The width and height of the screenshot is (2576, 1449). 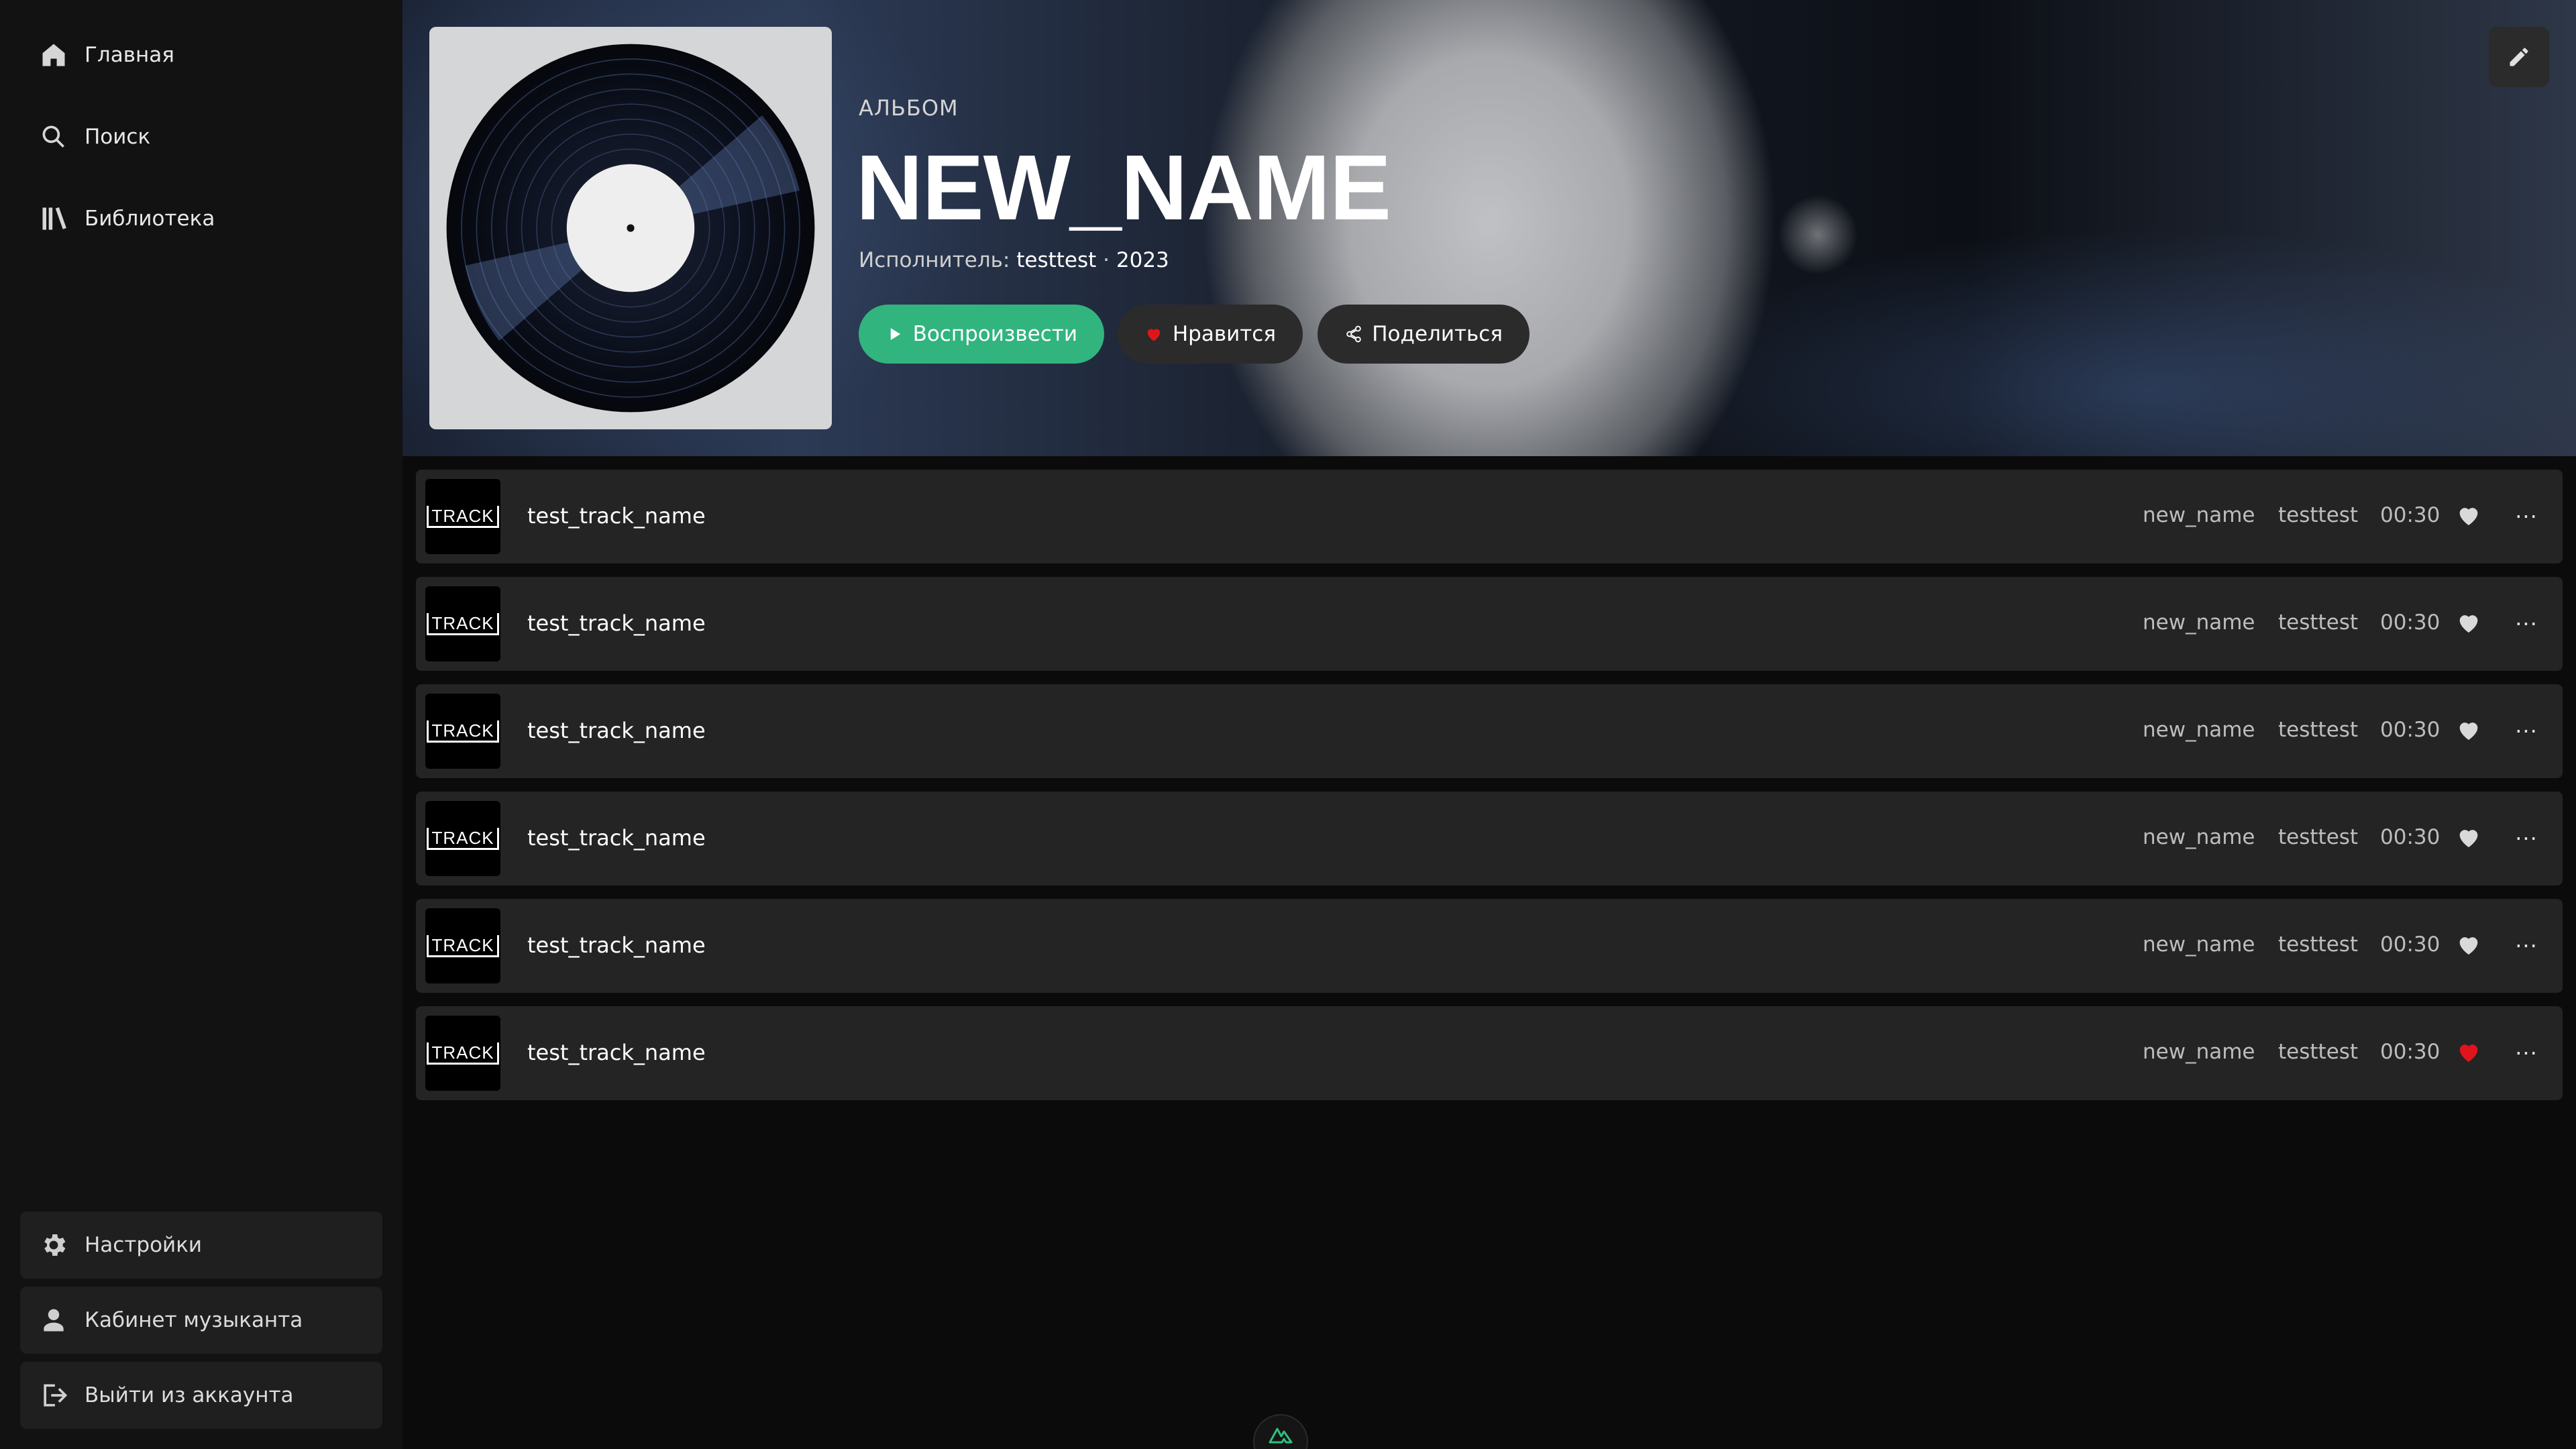 What do you see at coordinates (1014, 260) in the screenshot?
I see `album-meta: Исполнитель: testtest · 2023` at bounding box center [1014, 260].